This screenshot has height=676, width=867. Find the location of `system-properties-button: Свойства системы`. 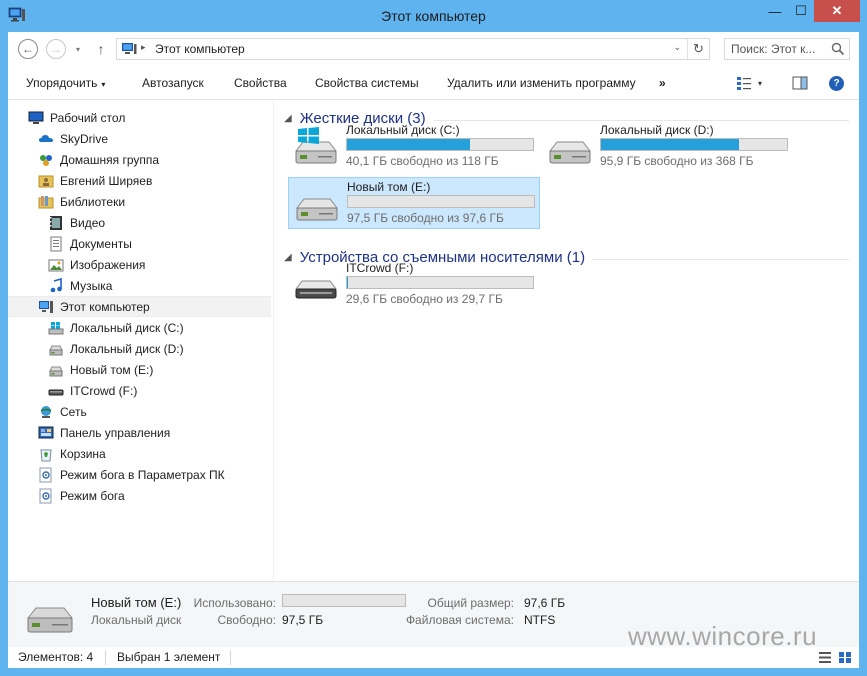

system-properties-button: Свойства системы is located at coordinates (367, 83).